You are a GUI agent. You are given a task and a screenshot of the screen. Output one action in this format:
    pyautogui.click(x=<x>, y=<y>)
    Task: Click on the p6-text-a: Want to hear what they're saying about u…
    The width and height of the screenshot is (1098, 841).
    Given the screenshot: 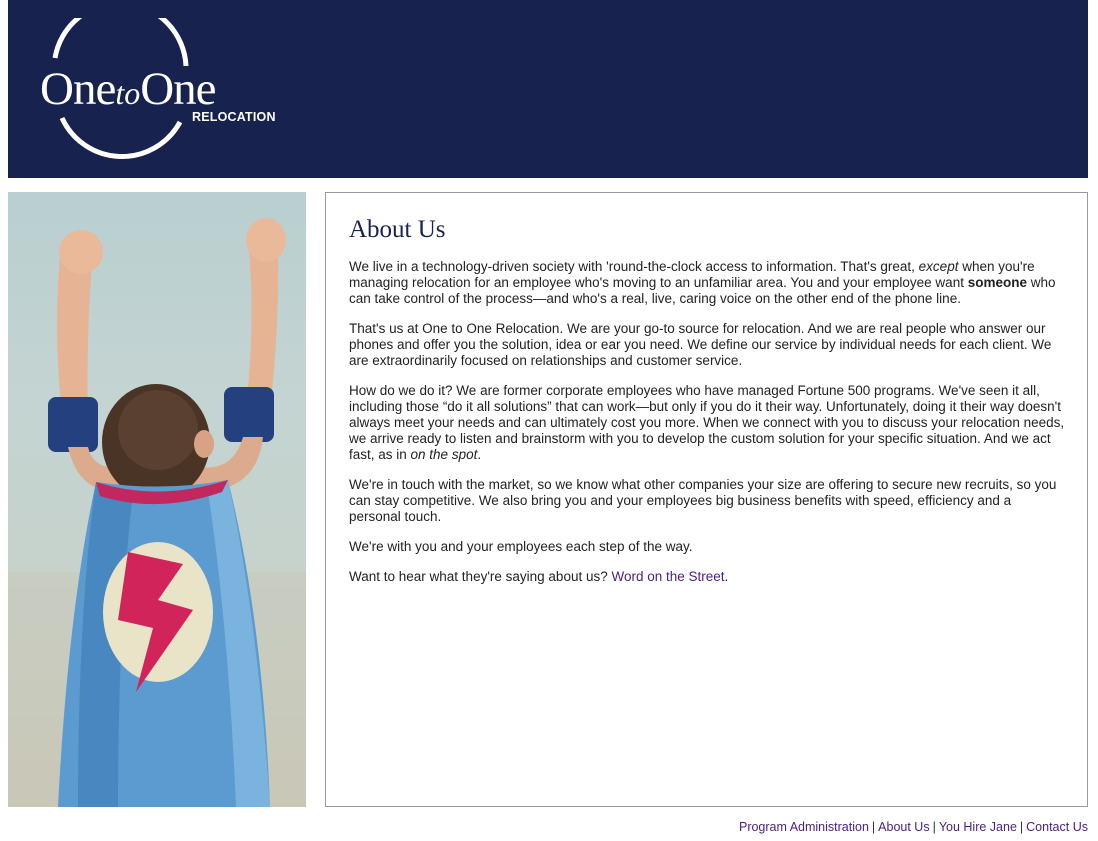 What is the action you would take?
    pyautogui.click(x=480, y=576)
    